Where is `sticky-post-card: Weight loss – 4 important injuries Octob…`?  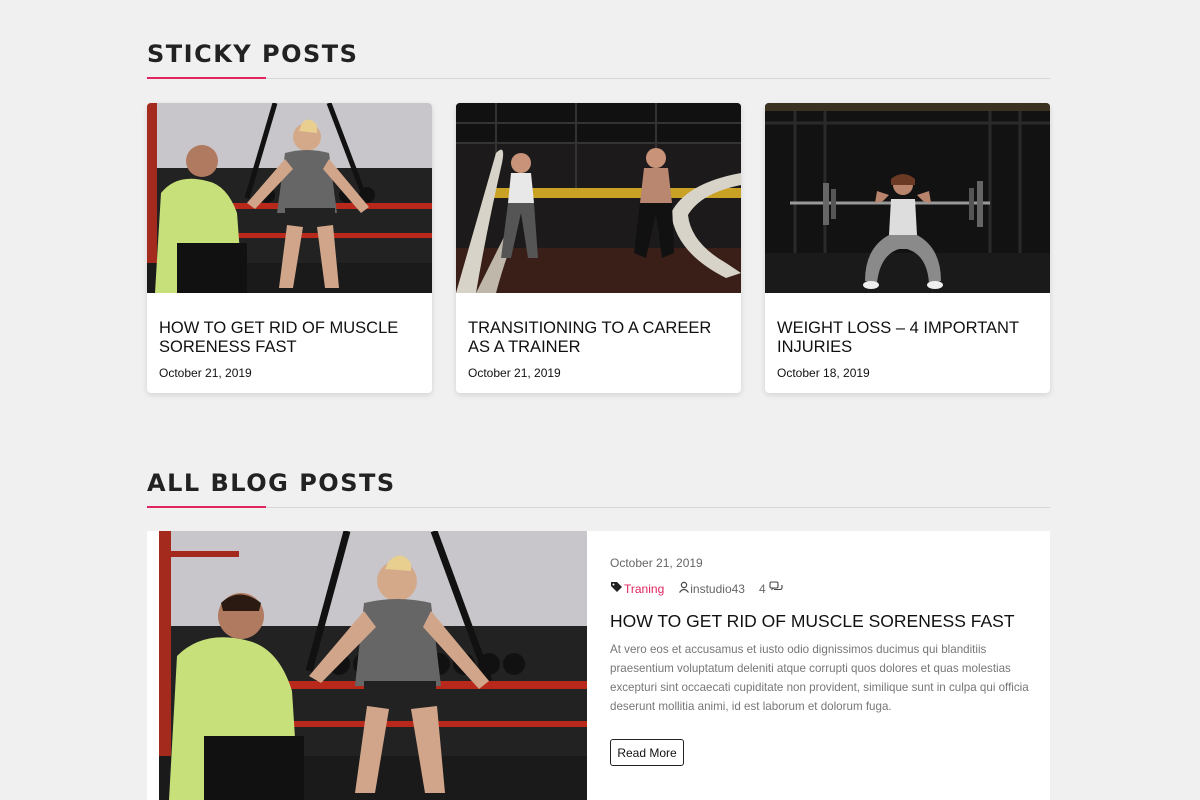
sticky-post-card: Weight loss – 4 important injuries Octob… is located at coordinates (907, 248).